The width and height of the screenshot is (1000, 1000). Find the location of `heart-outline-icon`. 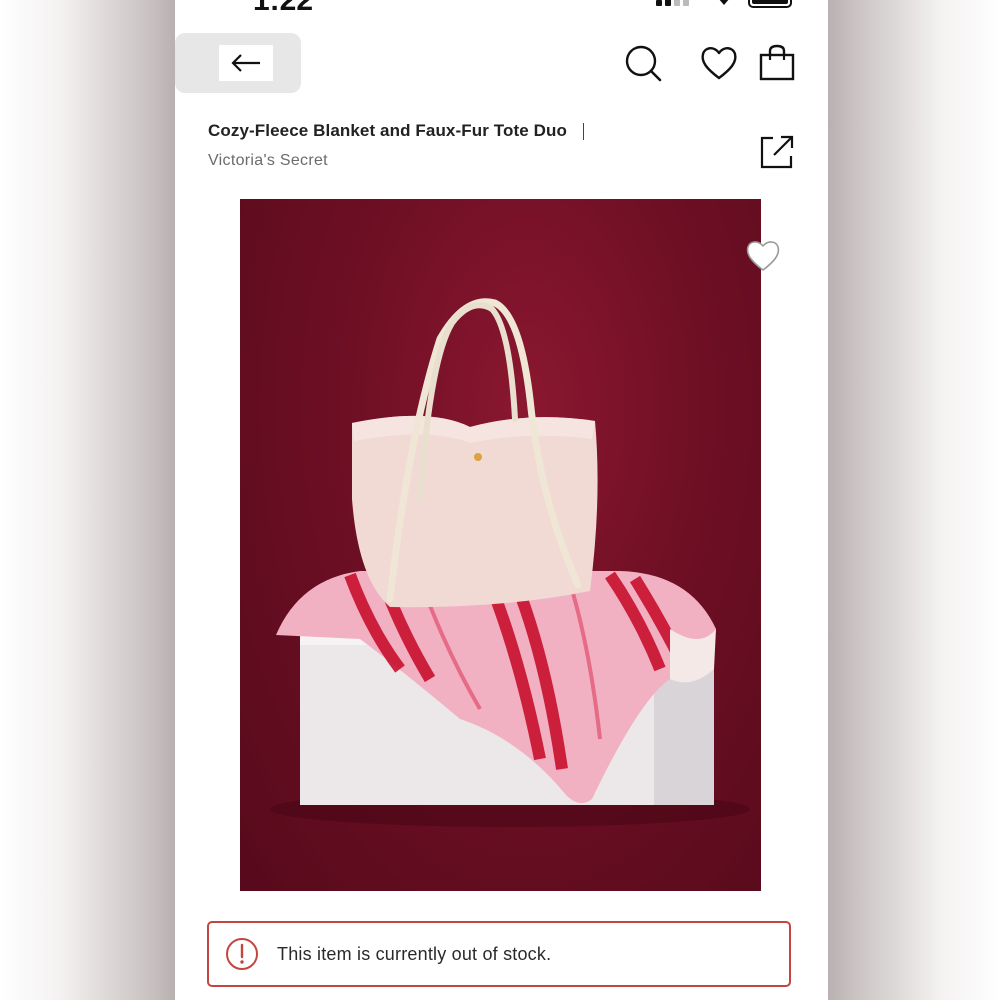

heart-outline-icon is located at coordinates (719, 63).